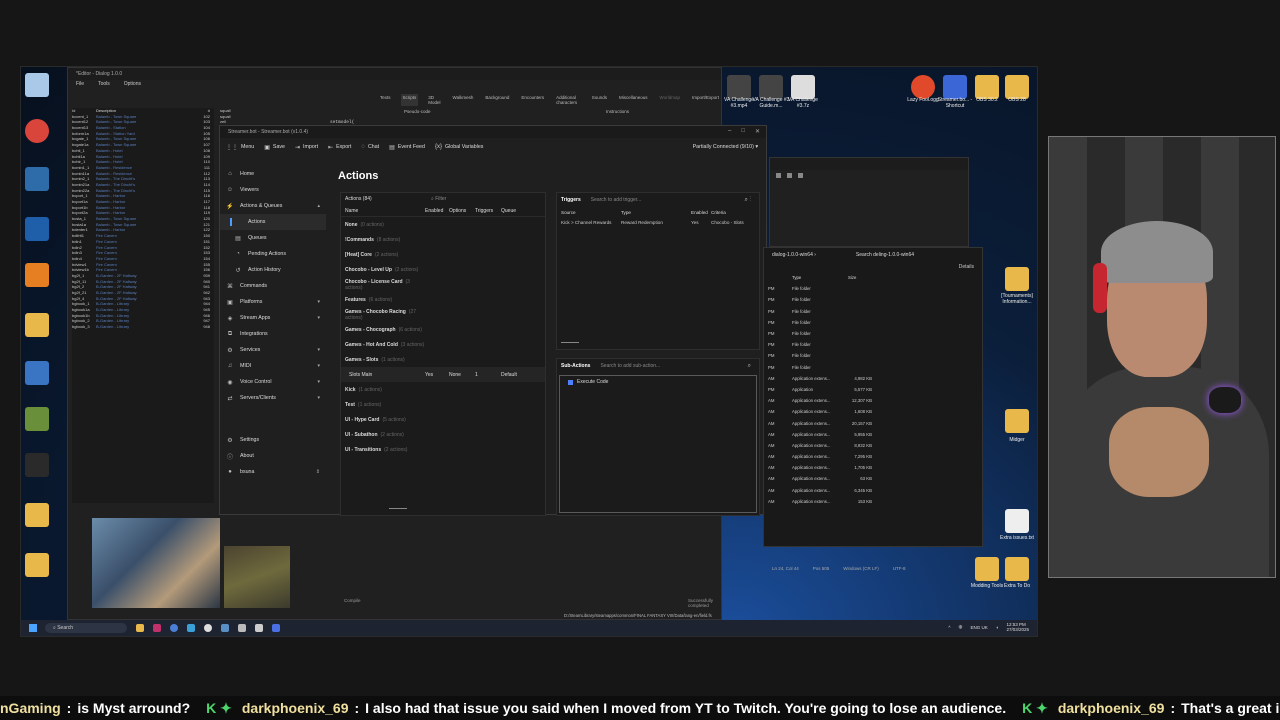 This screenshot has height=720, width=1280. I want to click on action-group-row: [Heat] Core (2 actions), so click(443, 254).